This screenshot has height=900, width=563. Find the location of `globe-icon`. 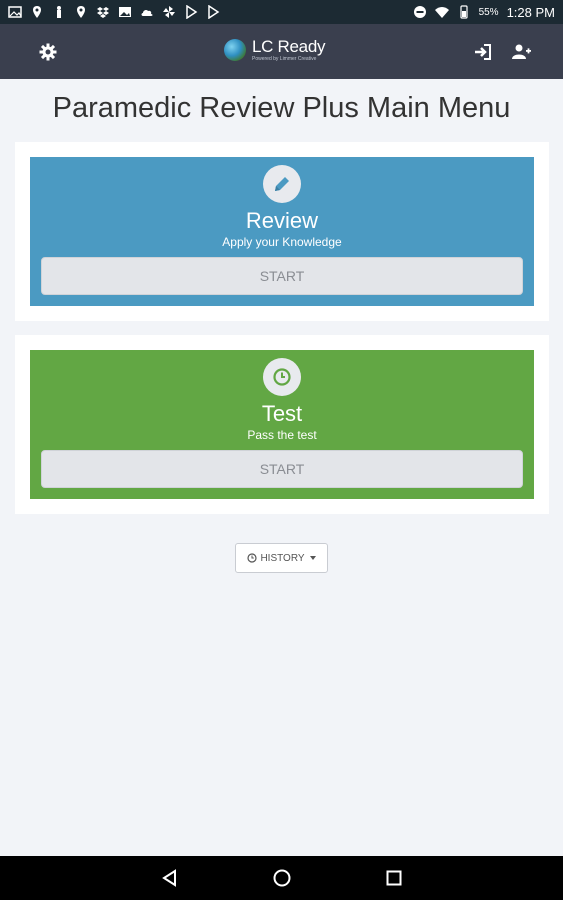

globe-icon is located at coordinates (235, 50).